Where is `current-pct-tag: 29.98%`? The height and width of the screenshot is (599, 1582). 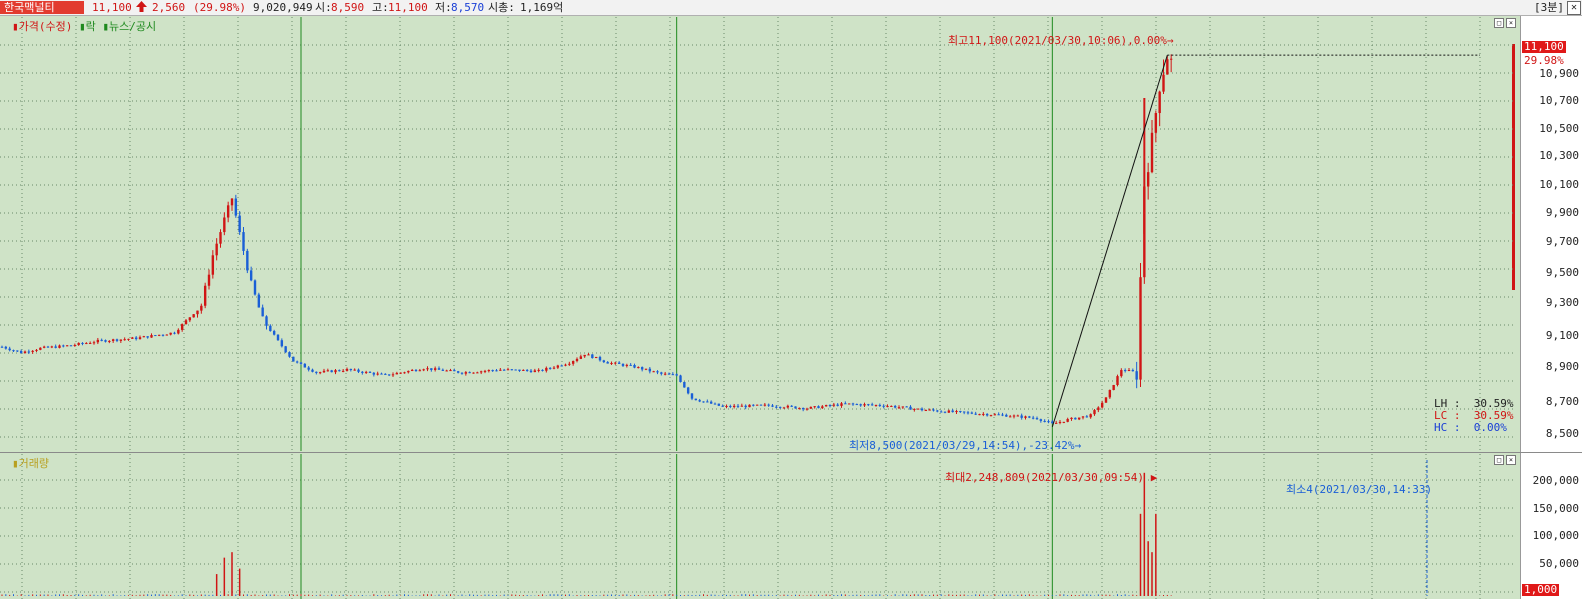 current-pct-tag: 29.98% is located at coordinates (1544, 60).